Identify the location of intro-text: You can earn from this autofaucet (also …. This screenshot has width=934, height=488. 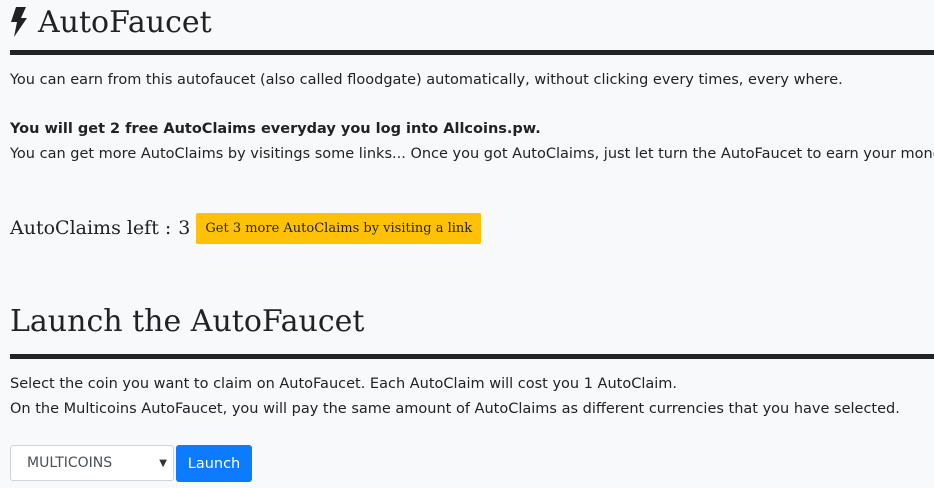
(426, 80).